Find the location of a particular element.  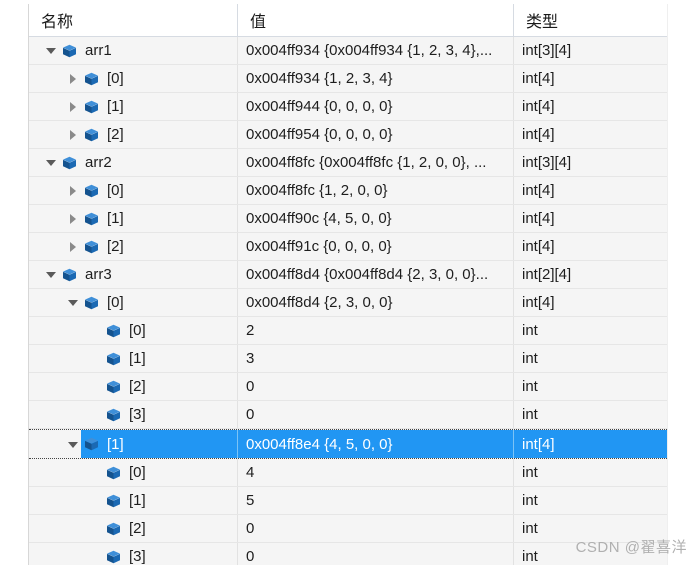

table-row: [2] 0x004ff954 {0, 0, 0, 0} int[4] is located at coordinates (348, 135).